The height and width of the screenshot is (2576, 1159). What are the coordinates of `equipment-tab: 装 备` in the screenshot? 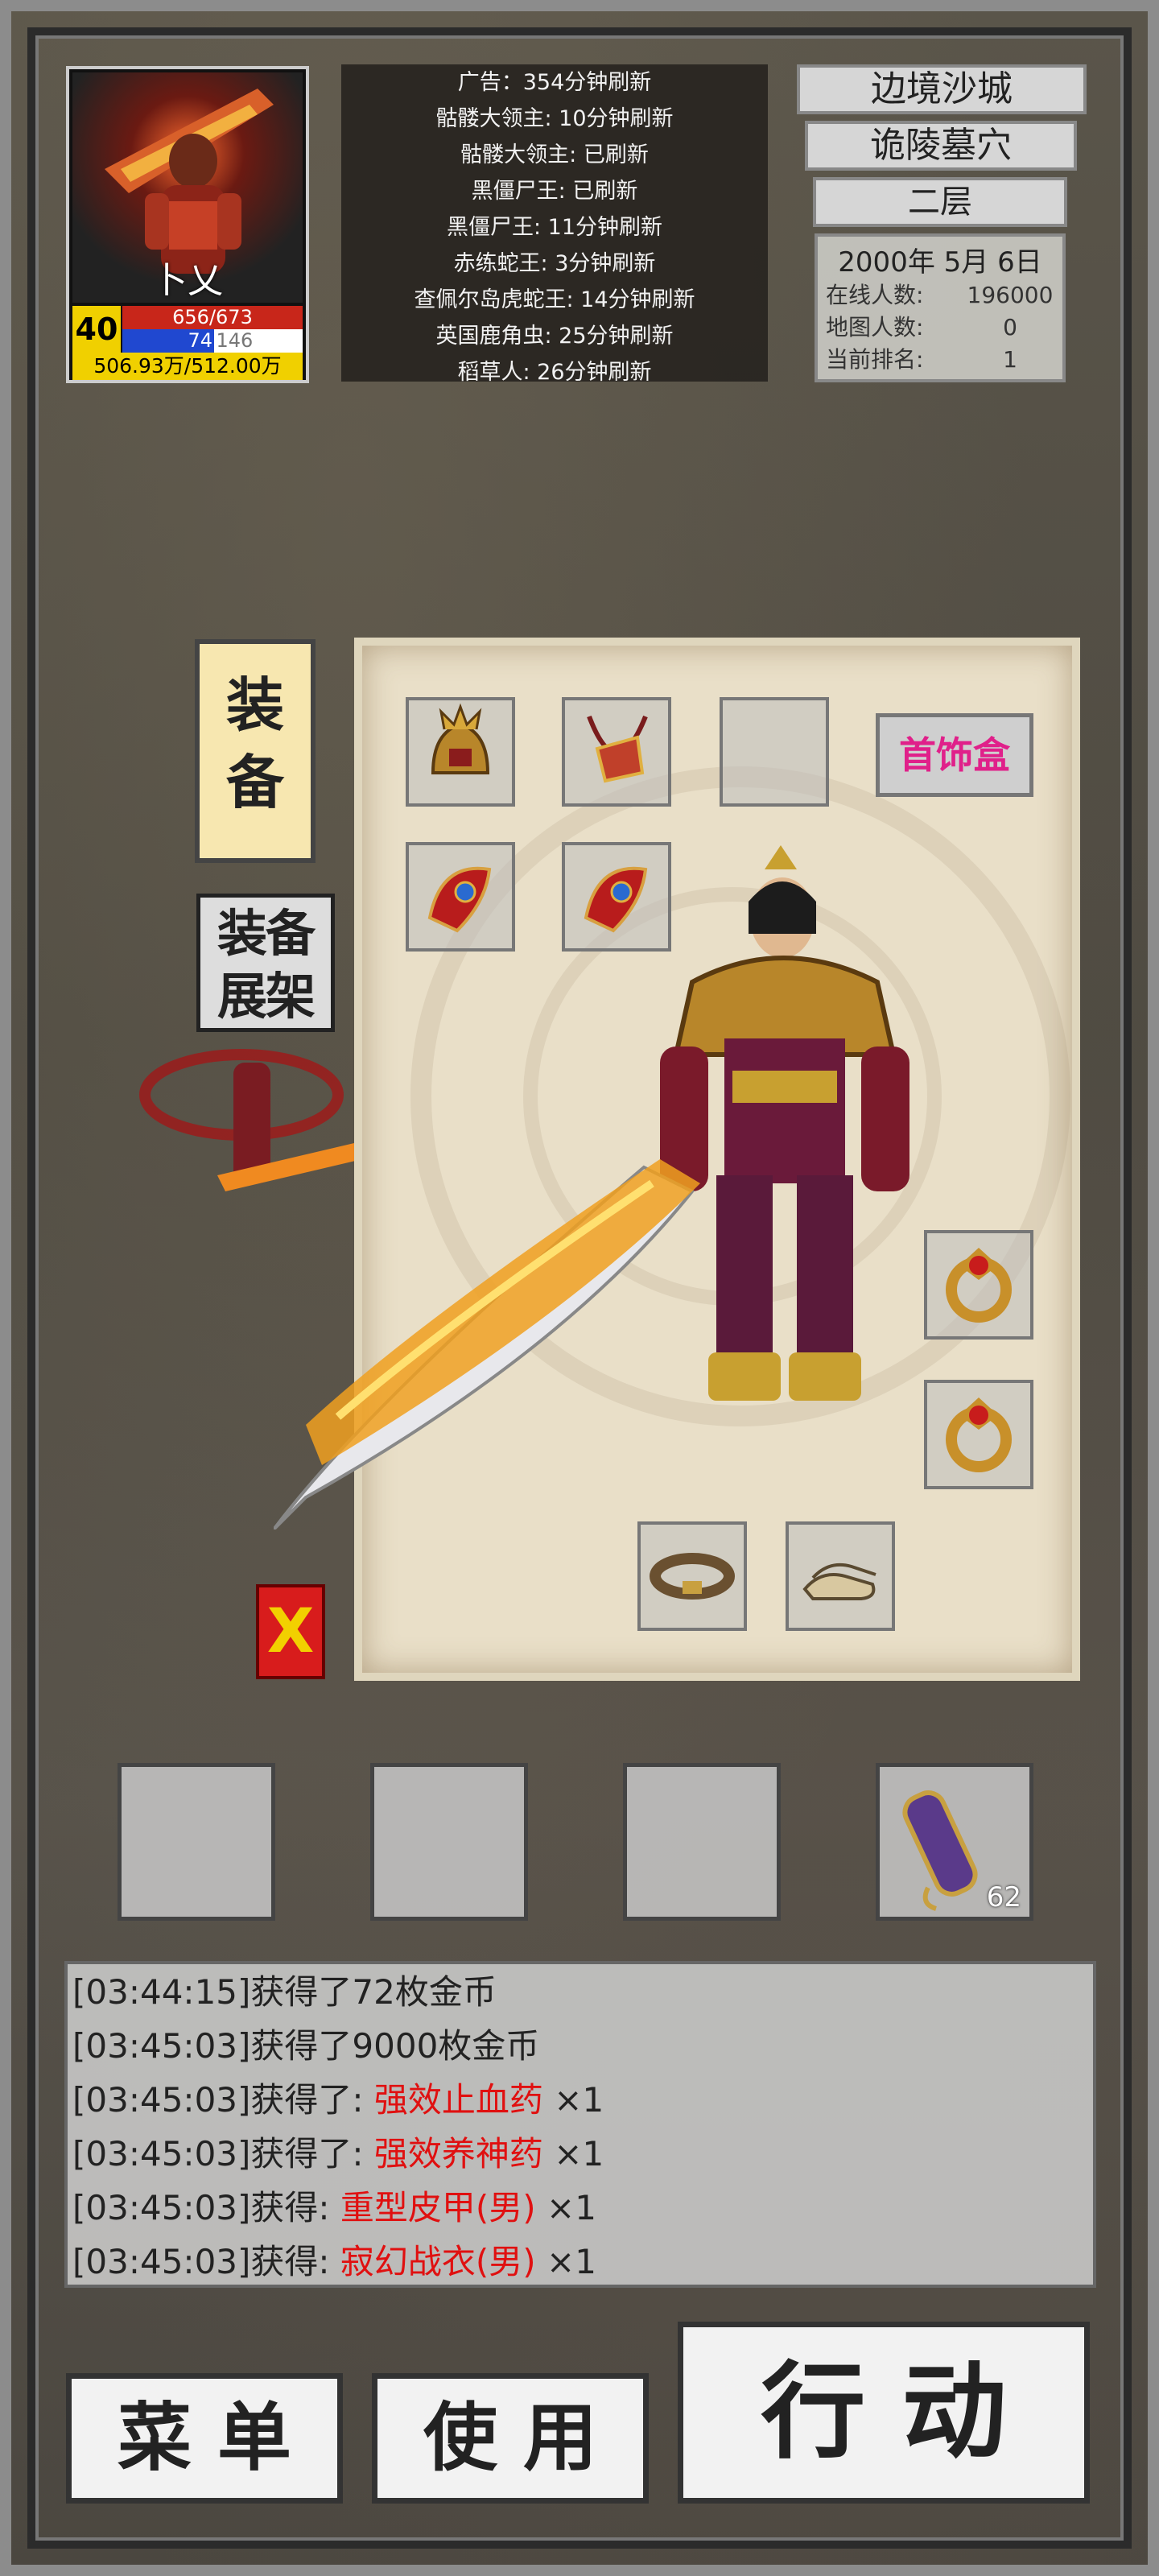 It's located at (255, 751).